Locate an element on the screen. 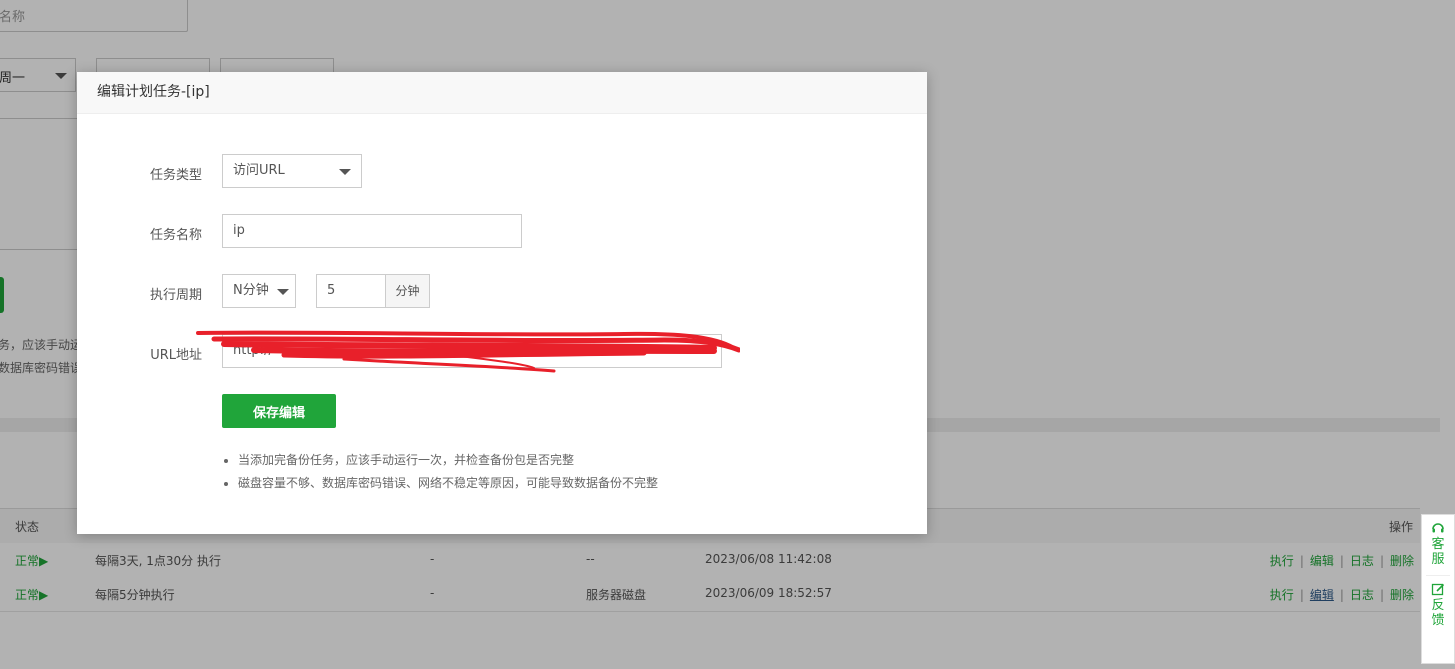  customer-service-button: 客服 is located at coordinates (1438, 541).